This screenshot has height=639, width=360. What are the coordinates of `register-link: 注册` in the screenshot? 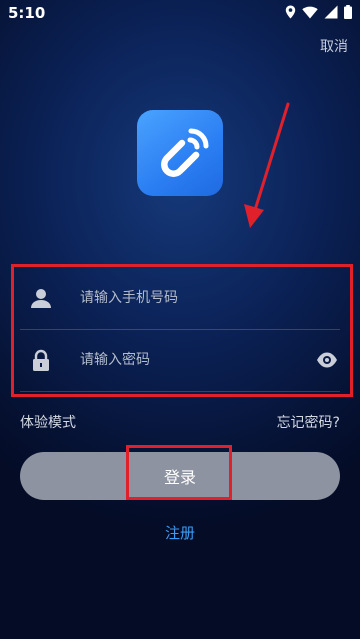 It's located at (180, 532).